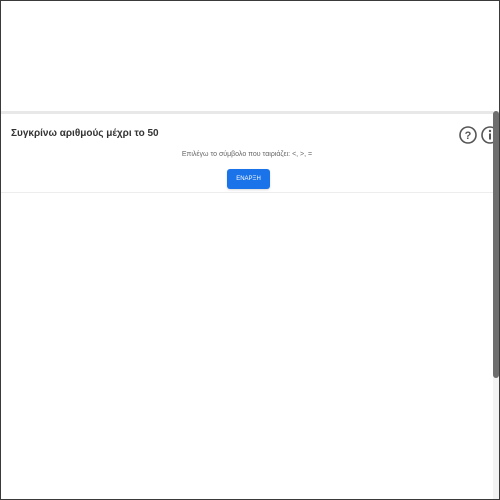  I want to click on scrollbar-thumb, so click(496, 244).